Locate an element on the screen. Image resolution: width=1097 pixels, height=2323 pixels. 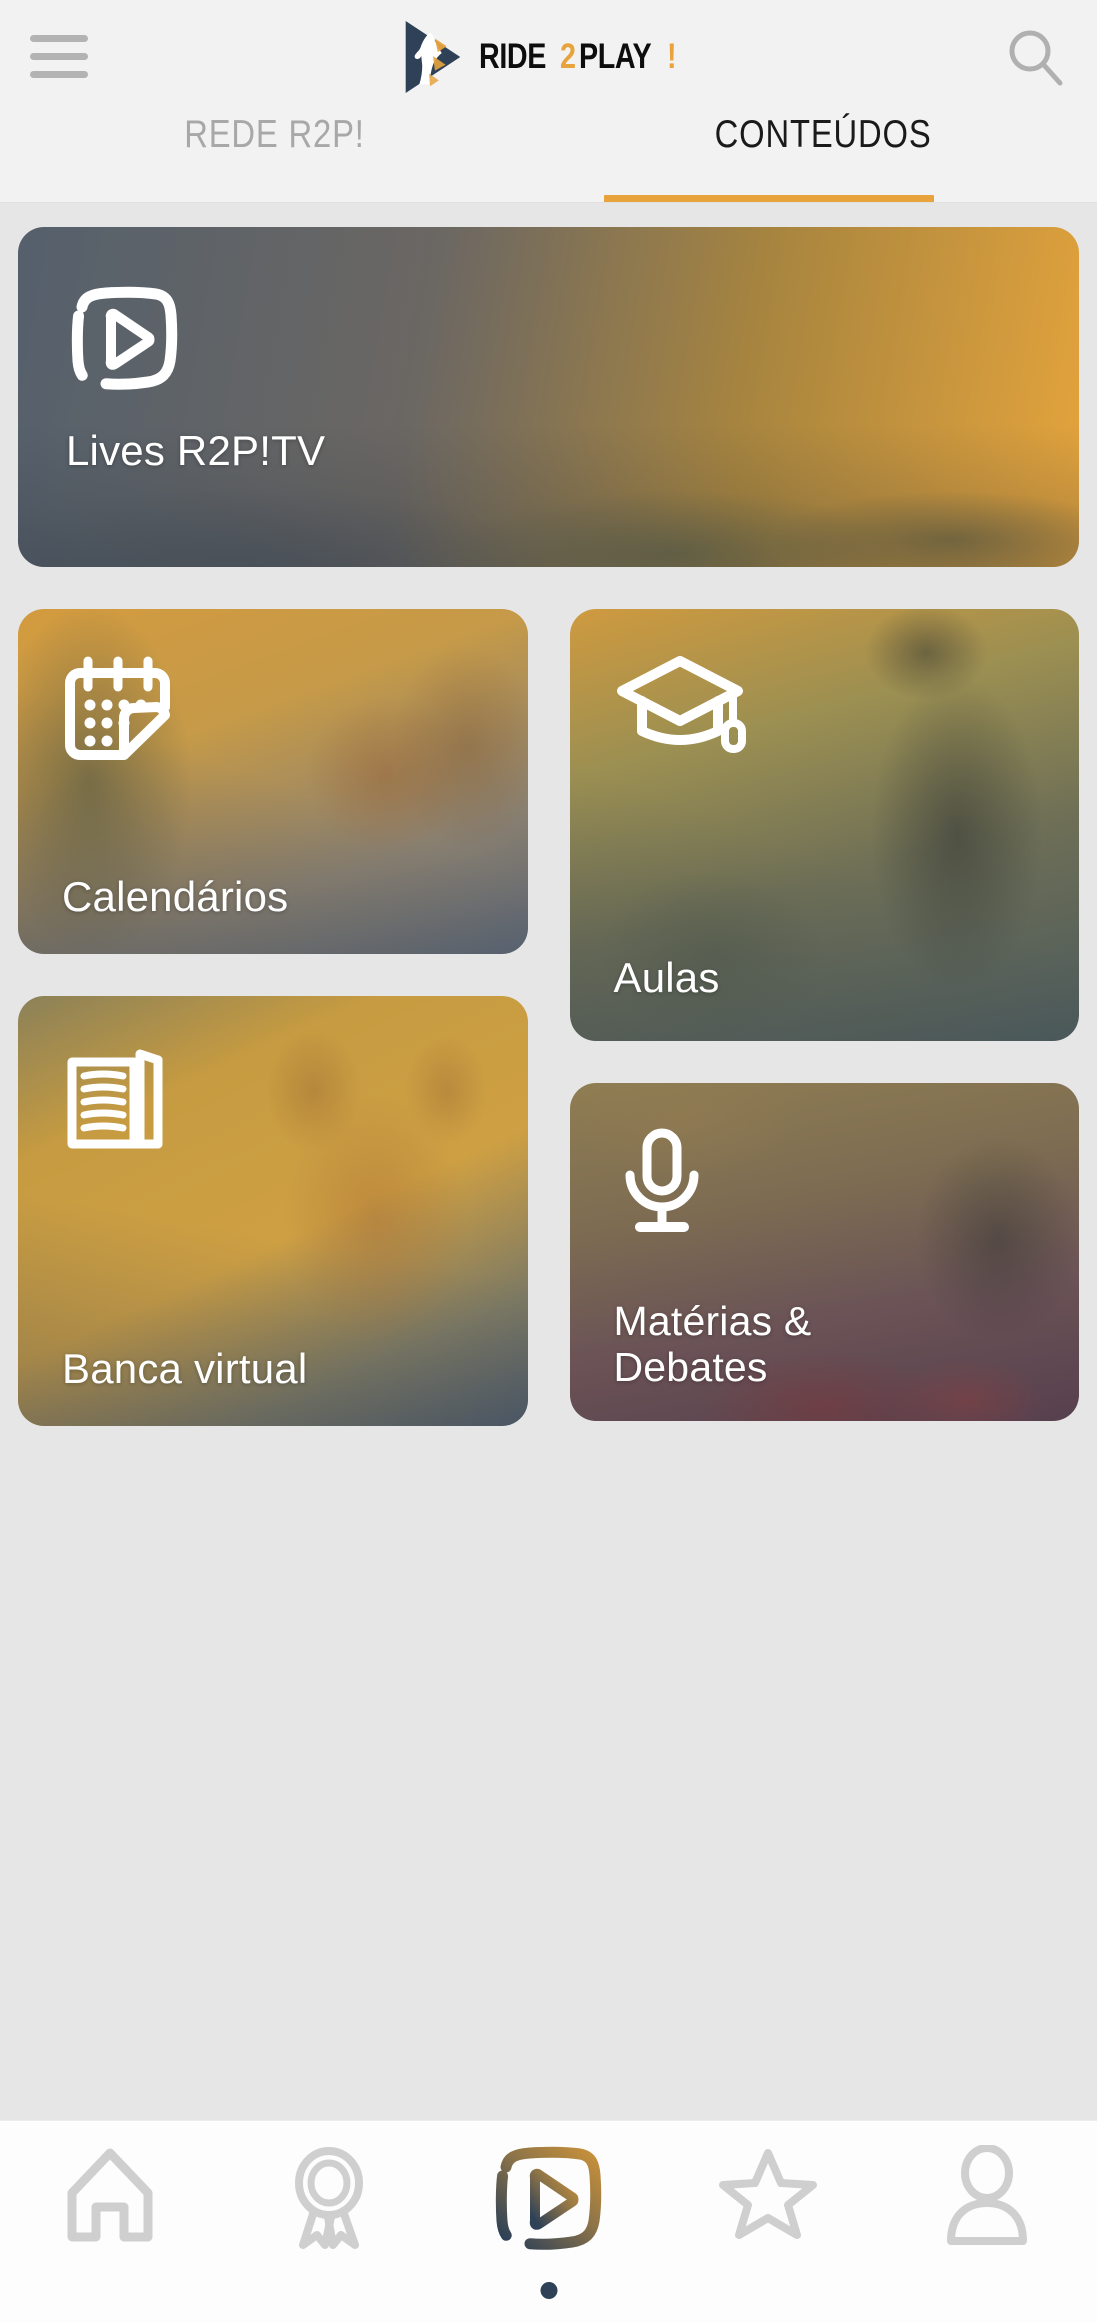
card-banca-virtual: Banca virtual is located at coordinates (273, 1211).